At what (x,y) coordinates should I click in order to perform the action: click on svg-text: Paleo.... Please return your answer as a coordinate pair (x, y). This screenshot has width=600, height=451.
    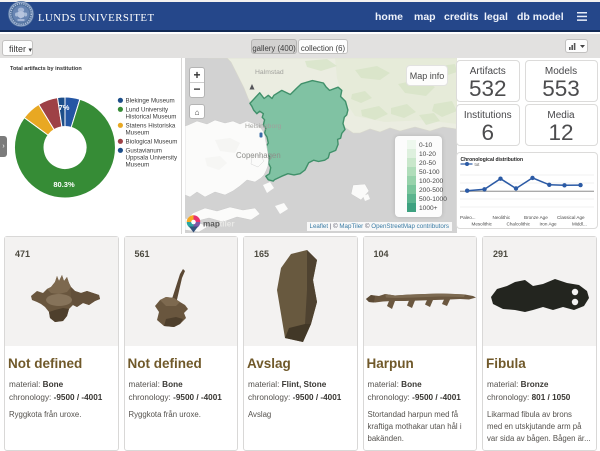
    Looking at the image, I should click on (468, 217).